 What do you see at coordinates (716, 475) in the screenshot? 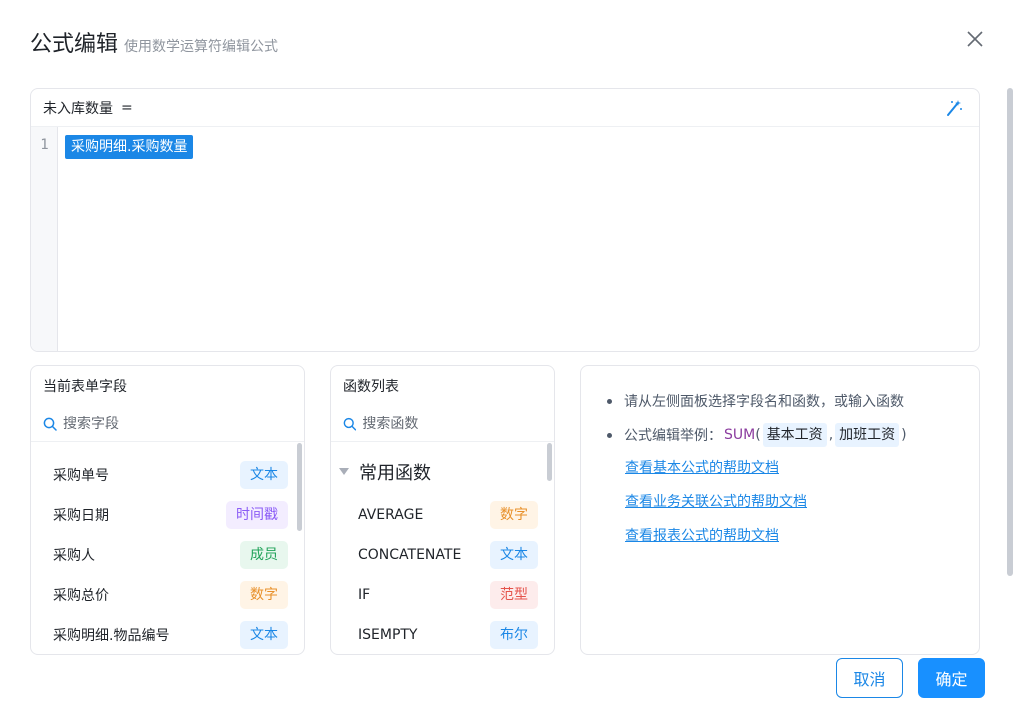
I see `help-link-basic: 查看基本公式的帮助文档` at bounding box center [716, 475].